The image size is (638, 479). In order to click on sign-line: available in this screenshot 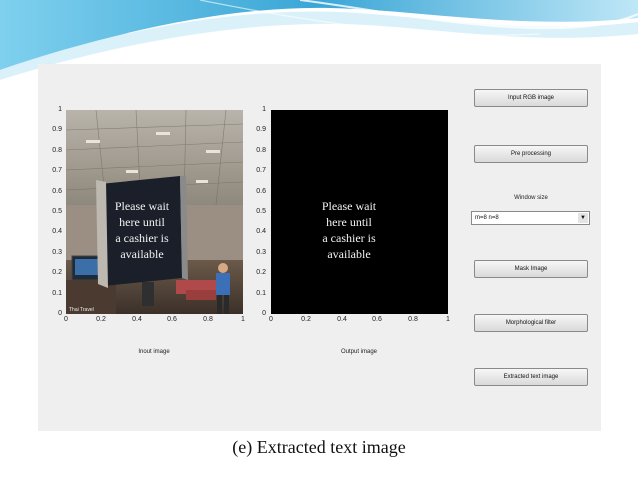, I will do `click(141, 254)`.